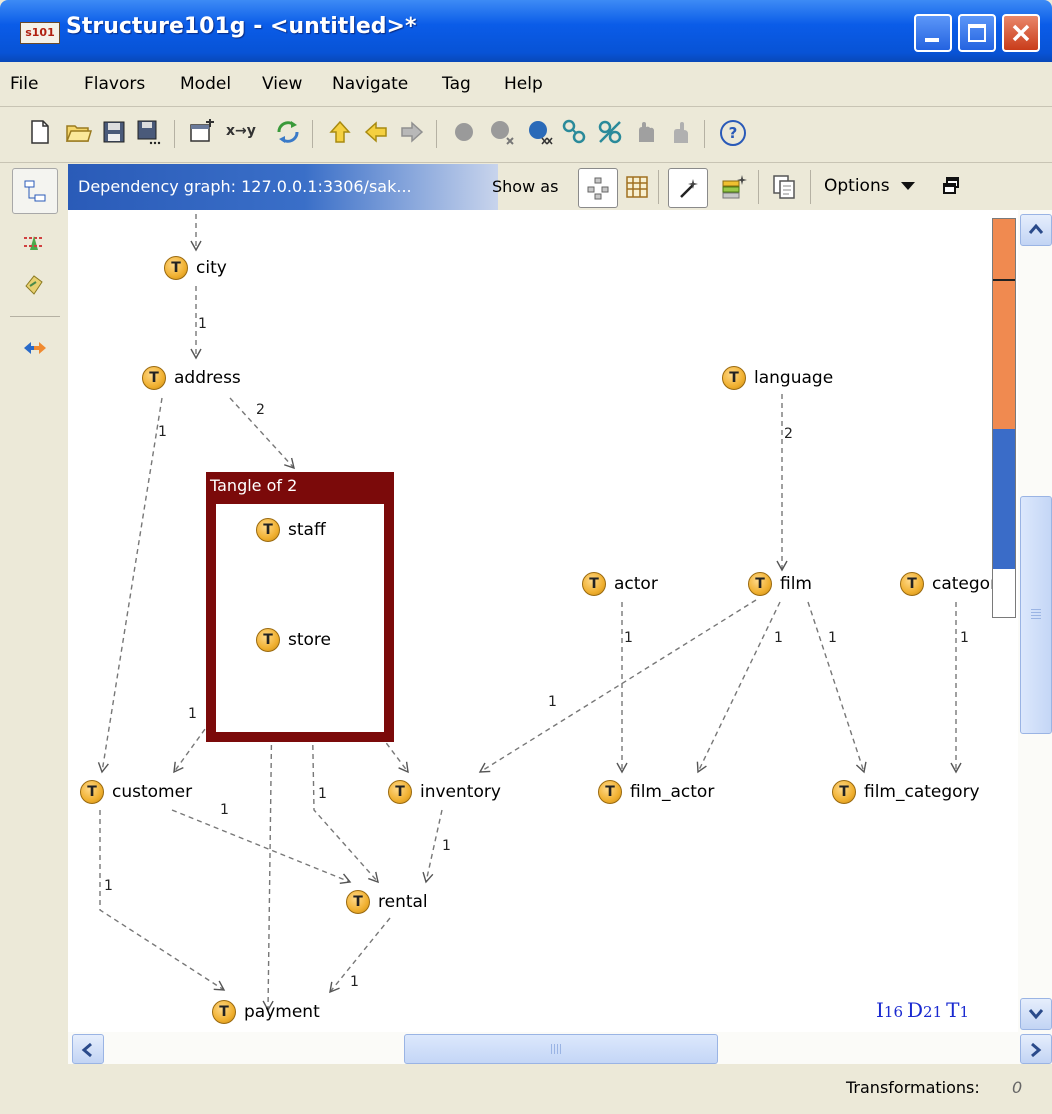 This screenshot has width=1052, height=1114. I want to click on panel-separator, so click(758, 187).